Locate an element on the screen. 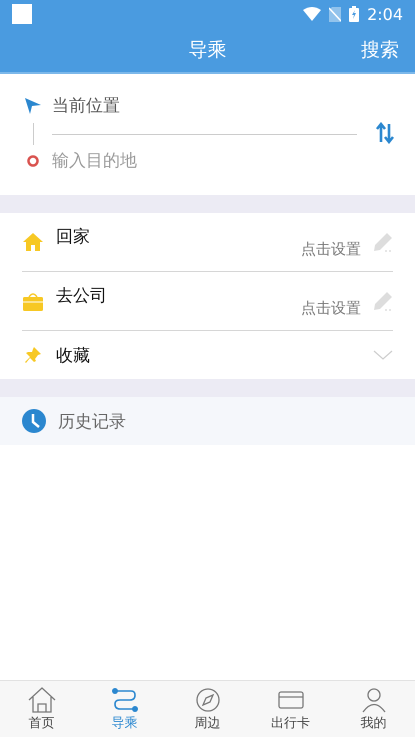  origin-field: 当前位置 is located at coordinates (204, 105).